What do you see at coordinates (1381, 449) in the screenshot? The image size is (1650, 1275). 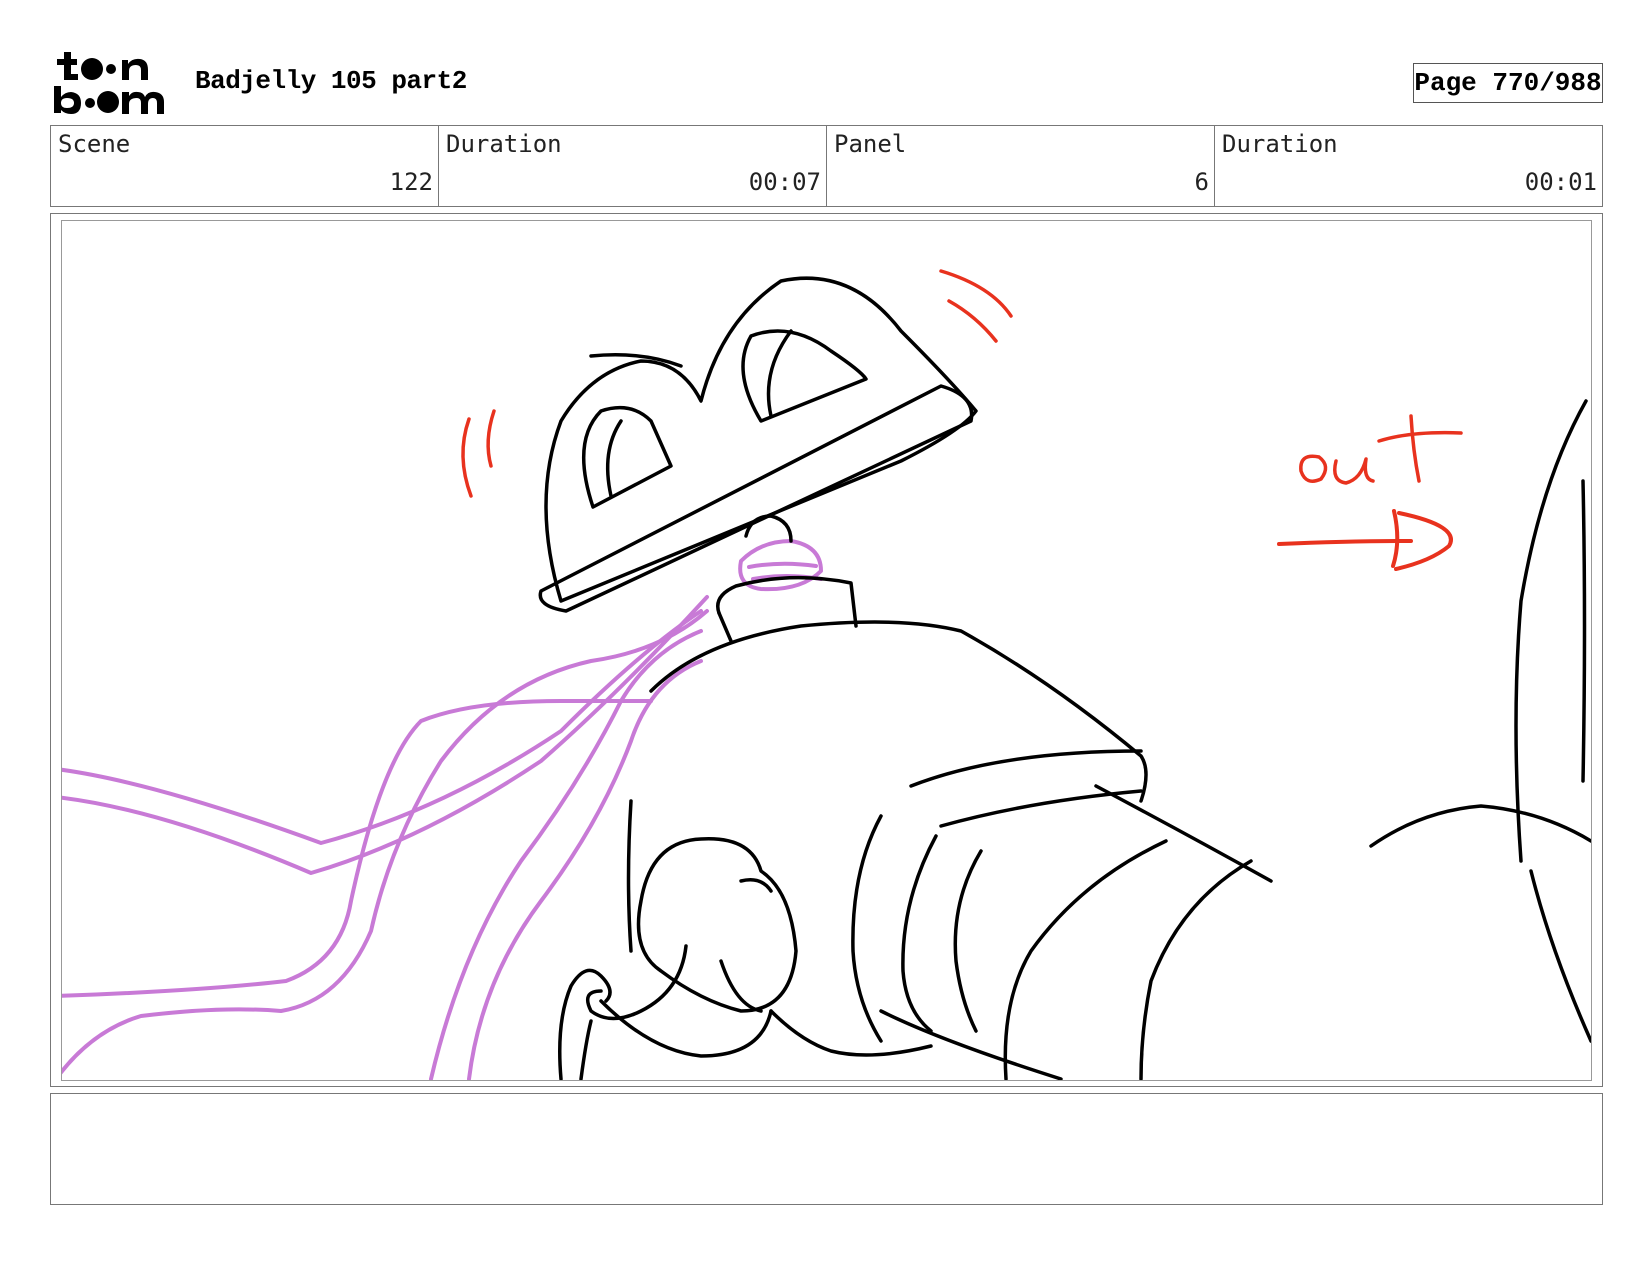 I see `out-annotation` at bounding box center [1381, 449].